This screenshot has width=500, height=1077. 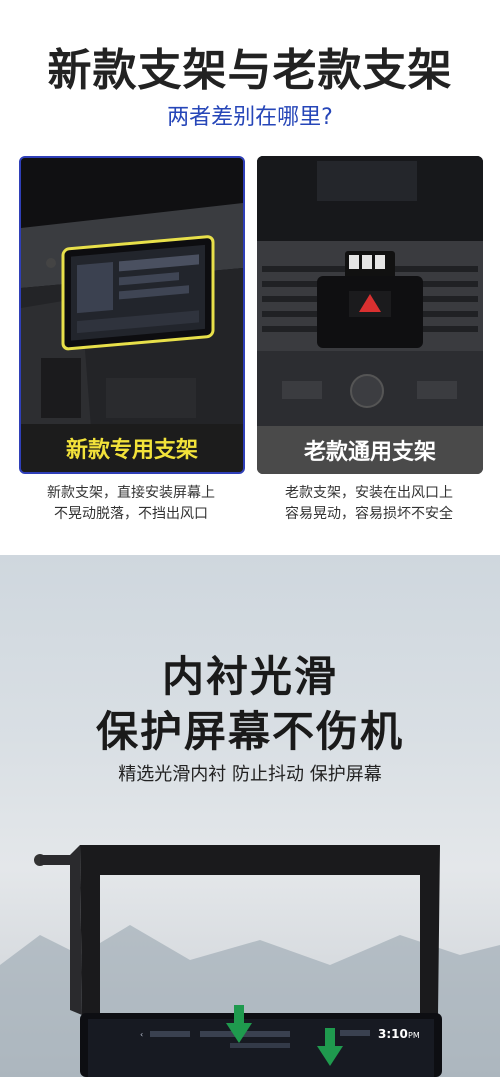 I want to click on page-title: 新款支架与老款支架, so click(x=250, y=70).